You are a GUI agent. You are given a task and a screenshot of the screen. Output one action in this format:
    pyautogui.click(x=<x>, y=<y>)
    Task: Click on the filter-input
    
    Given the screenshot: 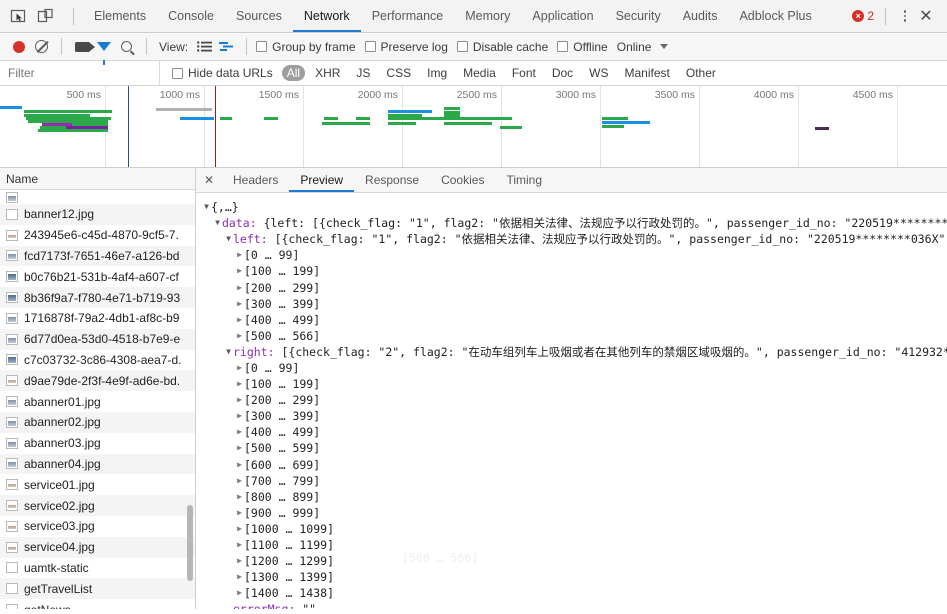 What is the action you would take?
    pyautogui.click(x=80, y=73)
    